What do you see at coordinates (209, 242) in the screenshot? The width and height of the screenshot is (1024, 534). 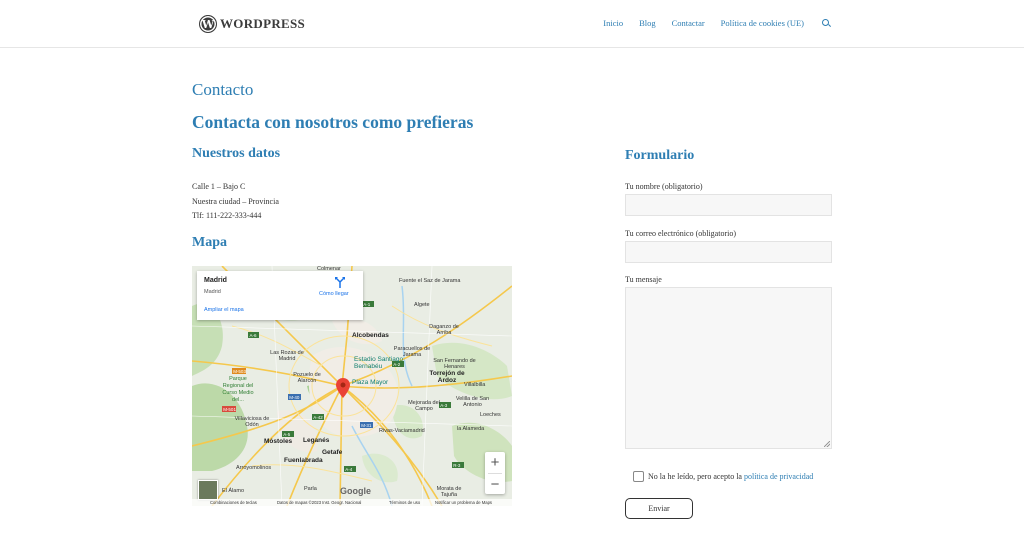 I see `mapa-heading: Mapa` at bounding box center [209, 242].